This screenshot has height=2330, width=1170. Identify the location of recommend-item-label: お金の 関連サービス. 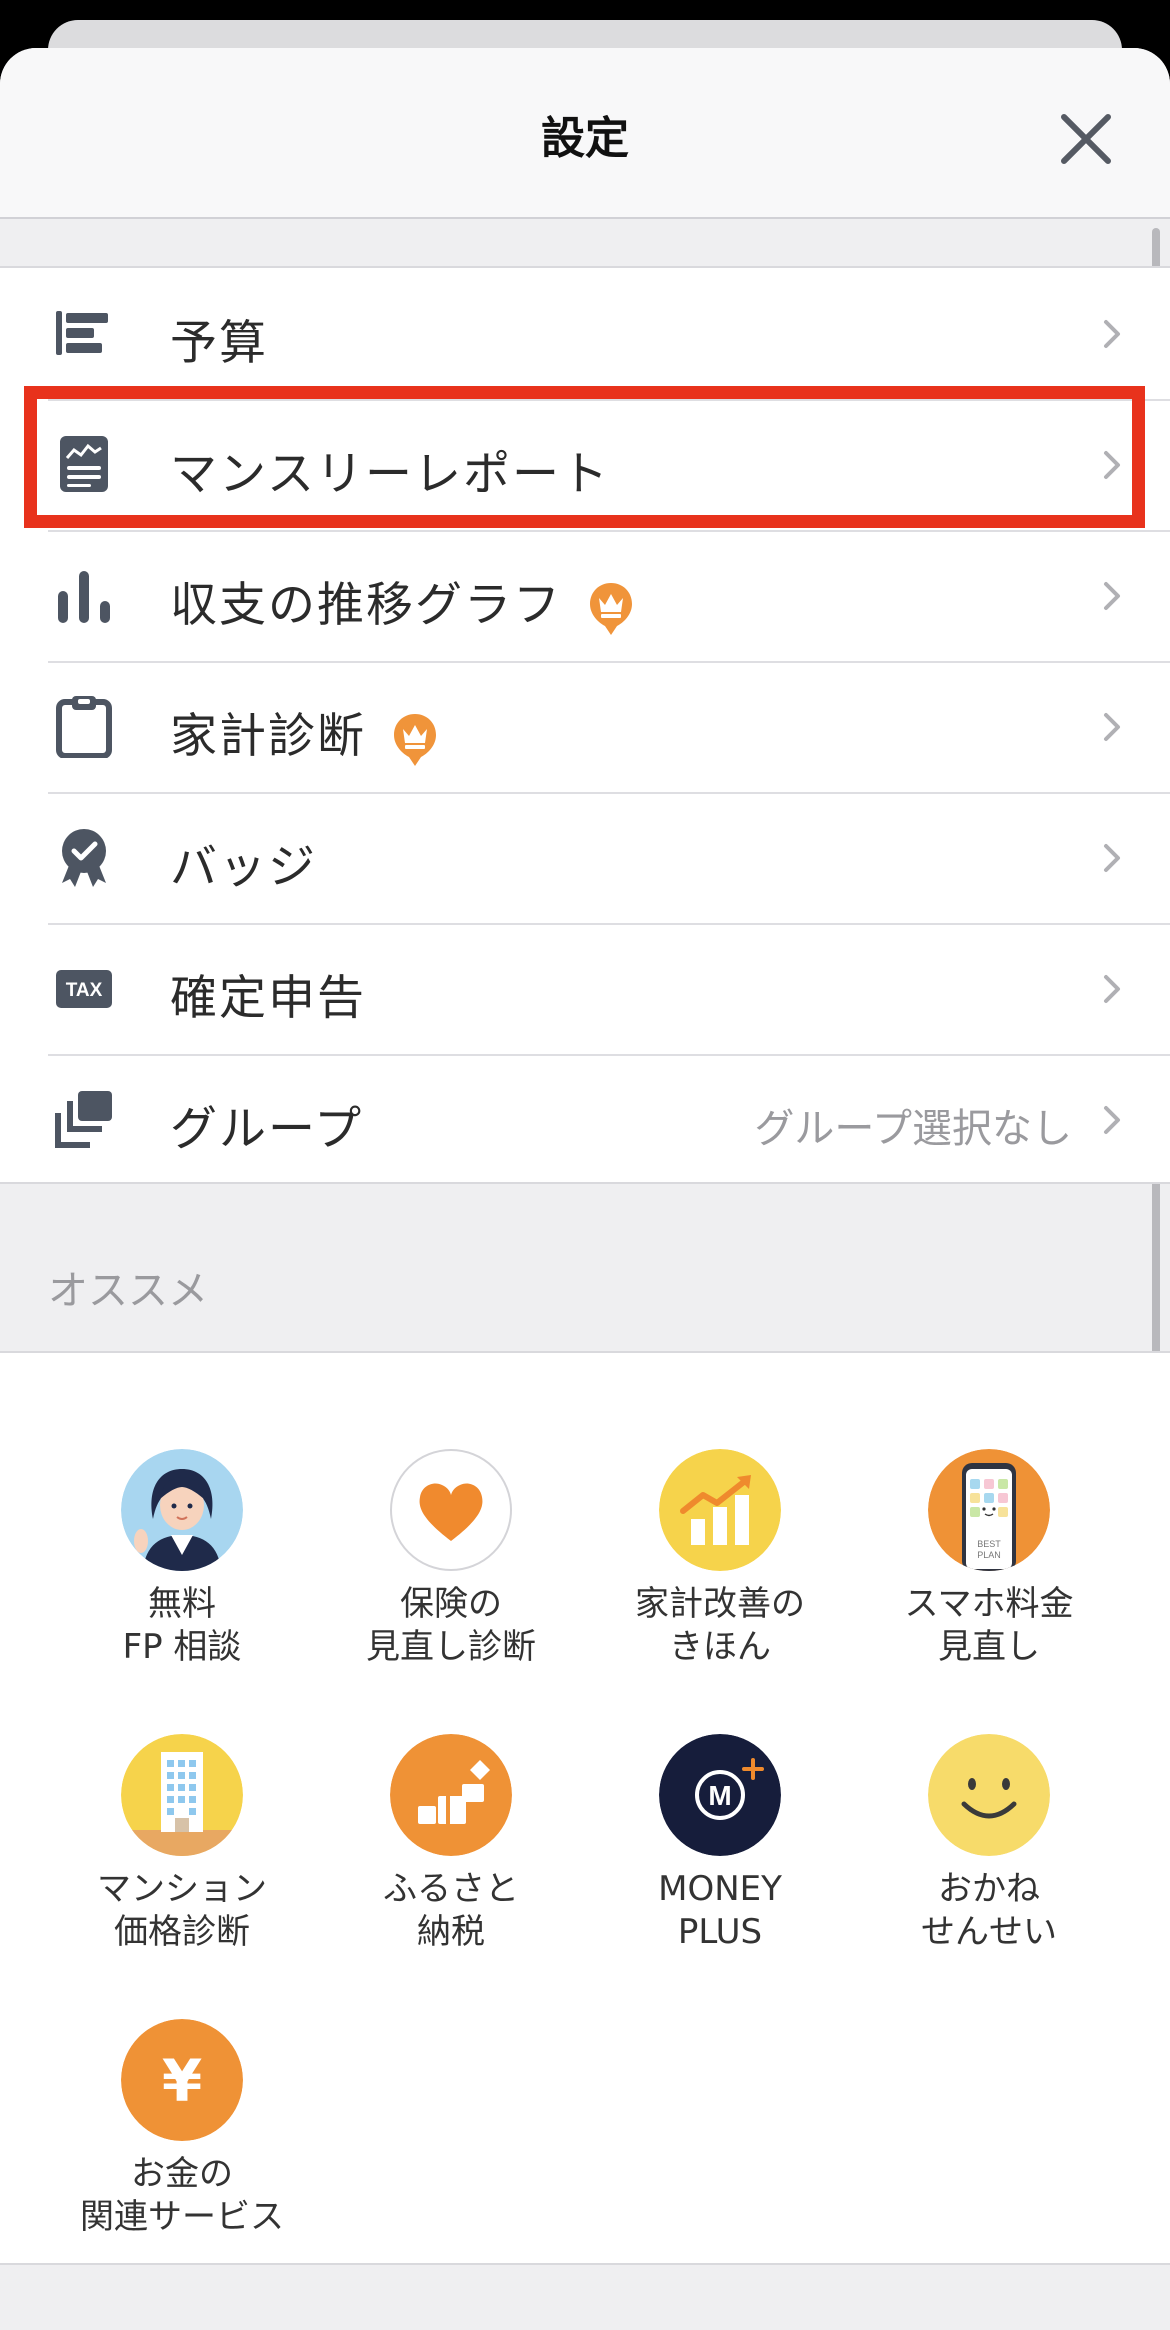
(182, 2195).